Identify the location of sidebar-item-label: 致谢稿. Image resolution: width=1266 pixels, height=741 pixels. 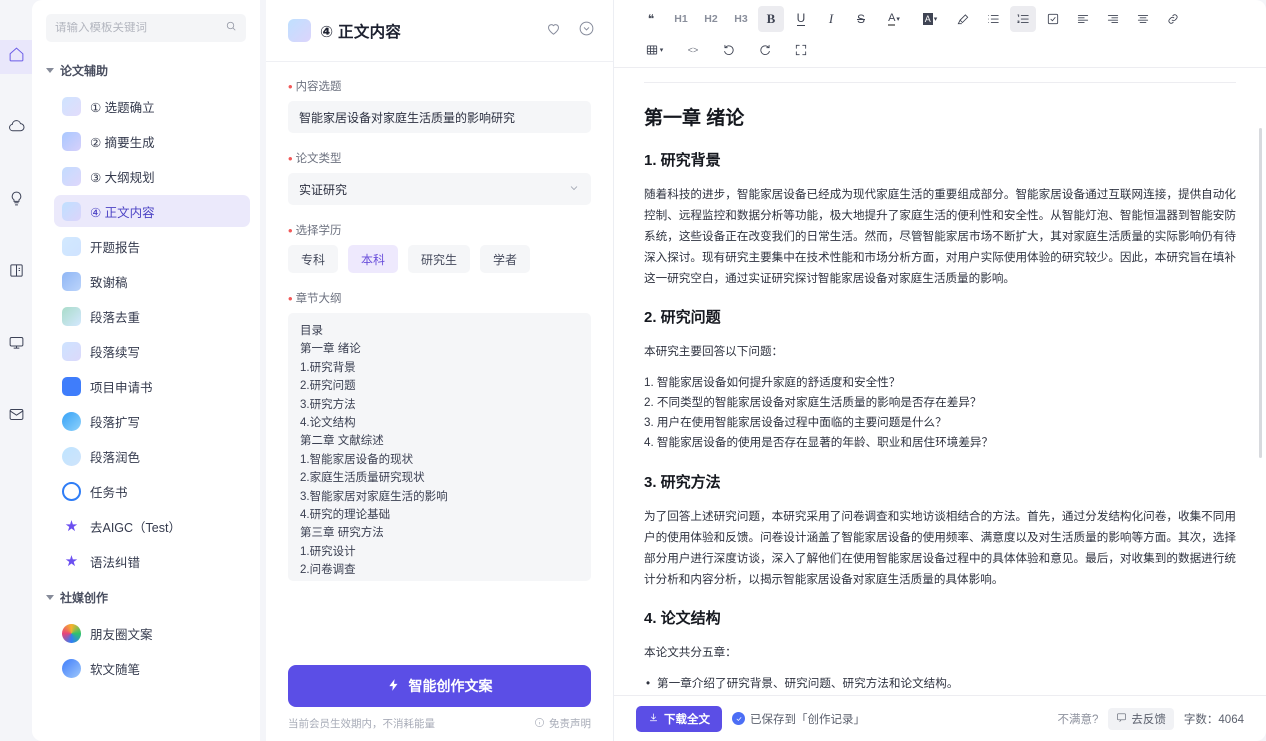
(109, 282).